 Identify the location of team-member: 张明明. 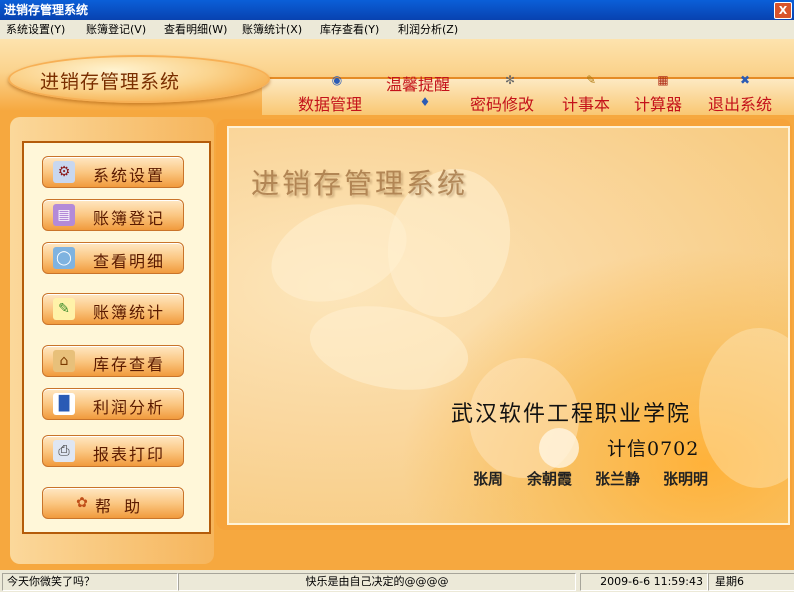
(686, 479).